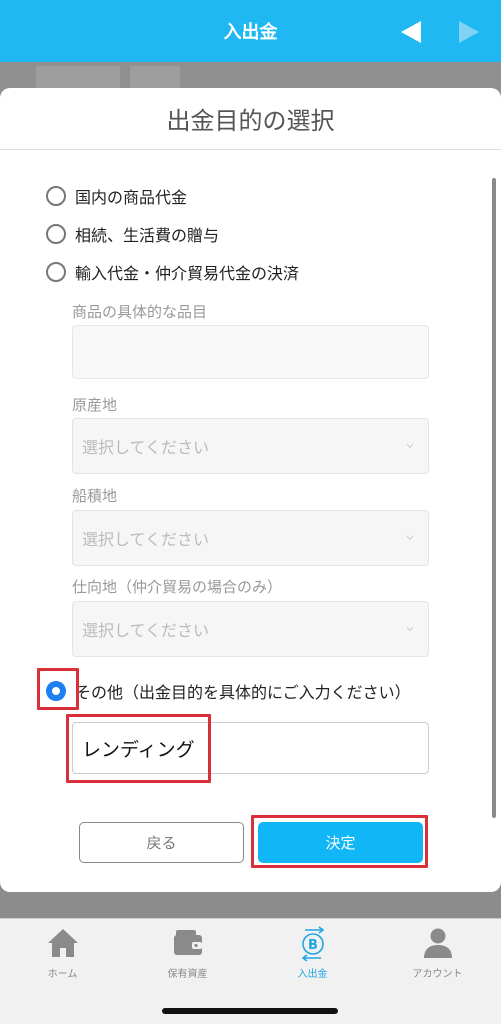  I want to click on home-icon, so click(62, 943).